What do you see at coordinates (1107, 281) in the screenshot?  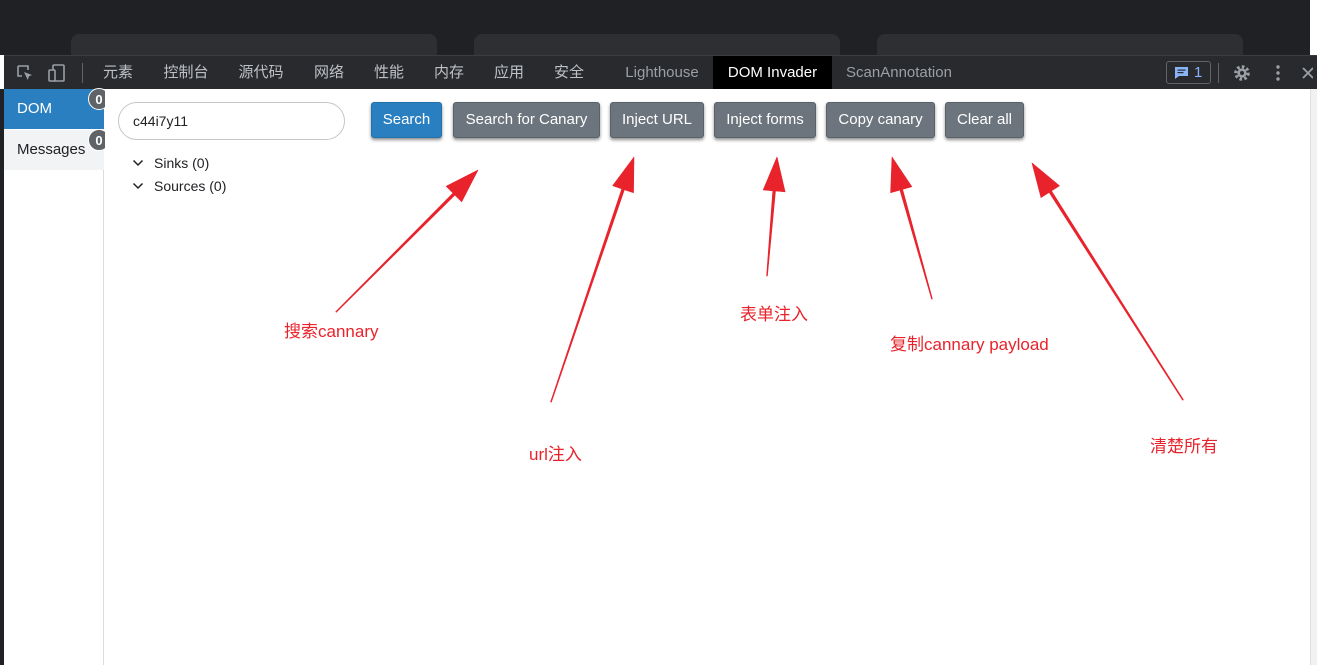 I see `arrow-clear-all` at bounding box center [1107, 281].